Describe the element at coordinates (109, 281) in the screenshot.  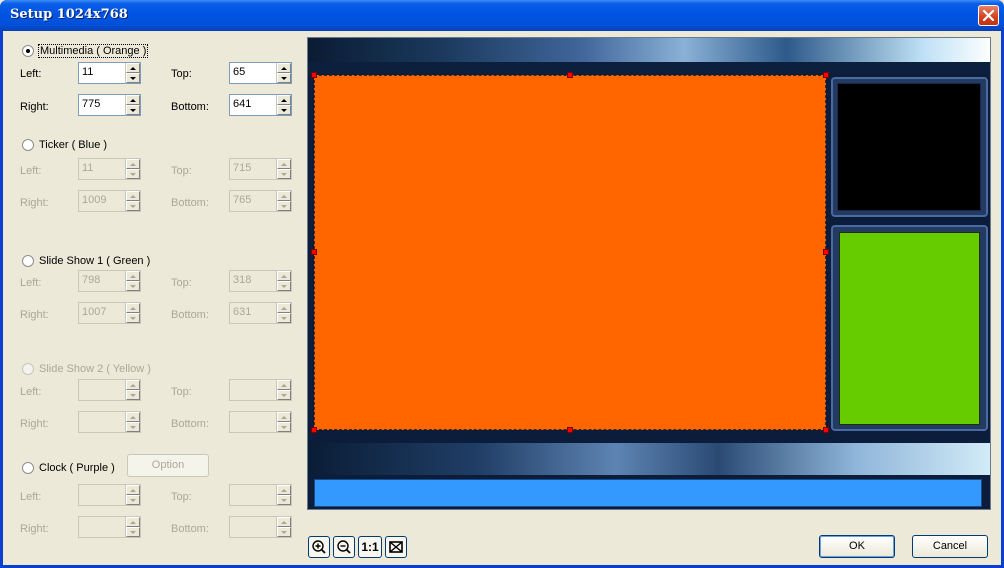
I see `slideshow1-left-stepper: 798` at that location.